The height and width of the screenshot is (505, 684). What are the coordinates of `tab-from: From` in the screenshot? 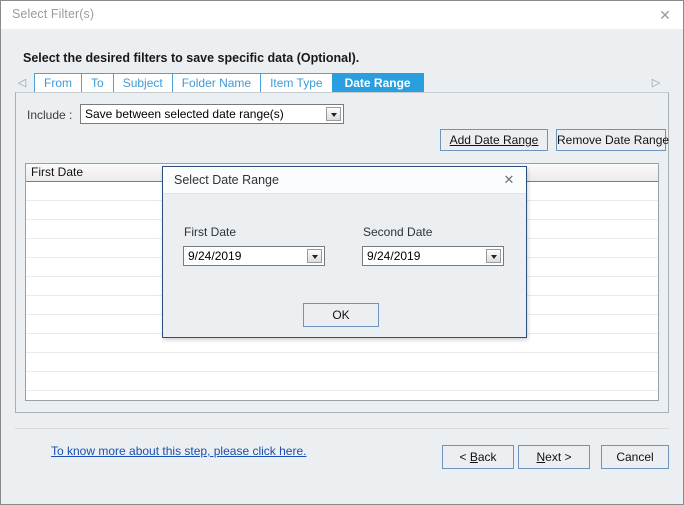 It's located at (57, 83).